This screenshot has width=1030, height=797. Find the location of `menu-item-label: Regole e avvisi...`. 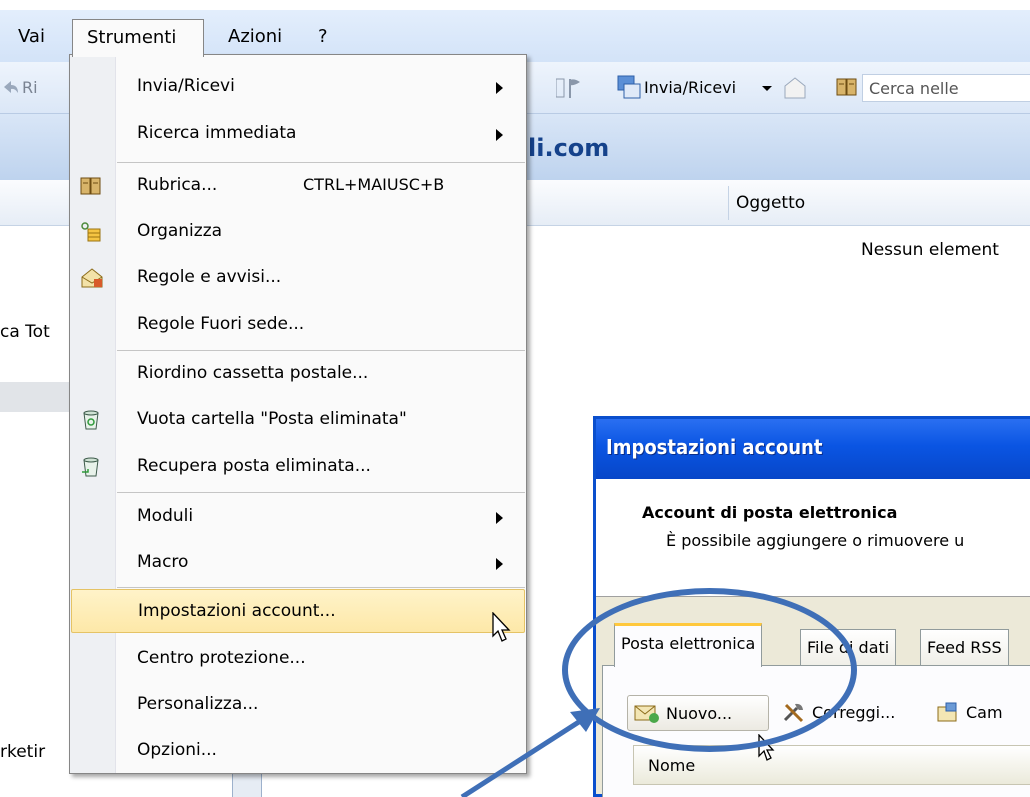

menu-item-label: Regole e avvisi... is located at coordinates (209, 277).